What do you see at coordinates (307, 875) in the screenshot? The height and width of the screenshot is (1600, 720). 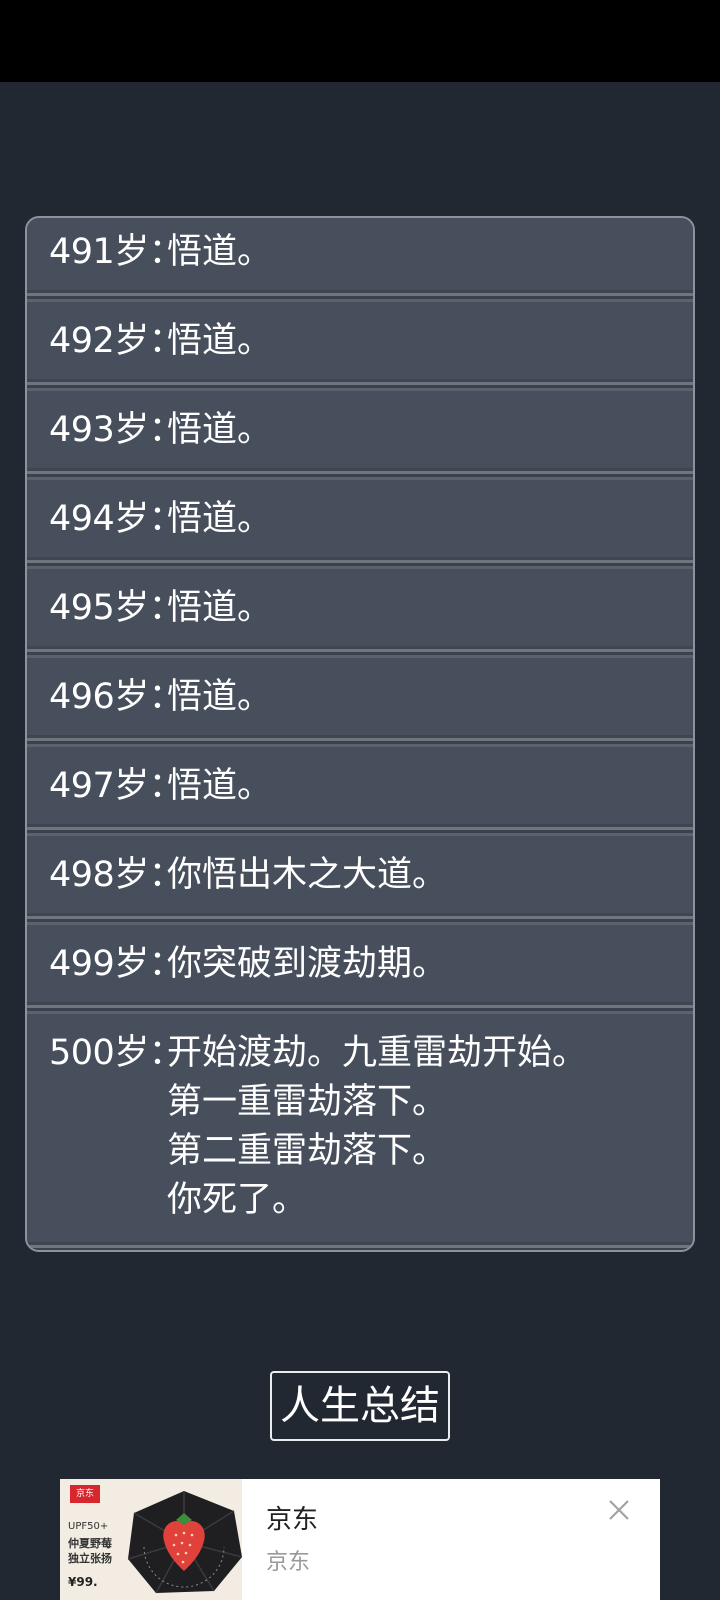 I see `log-entry-text: 你悟出木之大道。` at bounding box center [307, 875].